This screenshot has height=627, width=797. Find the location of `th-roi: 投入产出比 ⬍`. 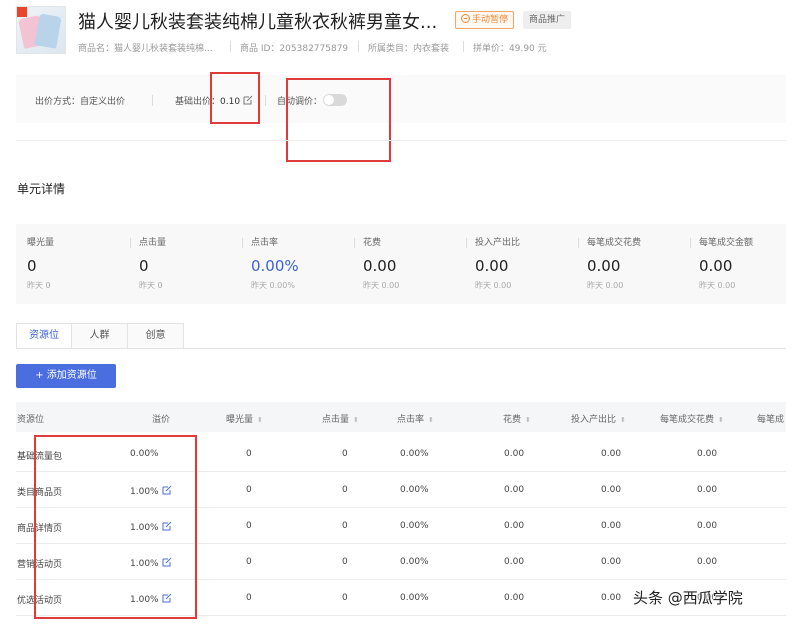

th-roi: 投入产出比 ⬍ is located at coordinates (598, 418).